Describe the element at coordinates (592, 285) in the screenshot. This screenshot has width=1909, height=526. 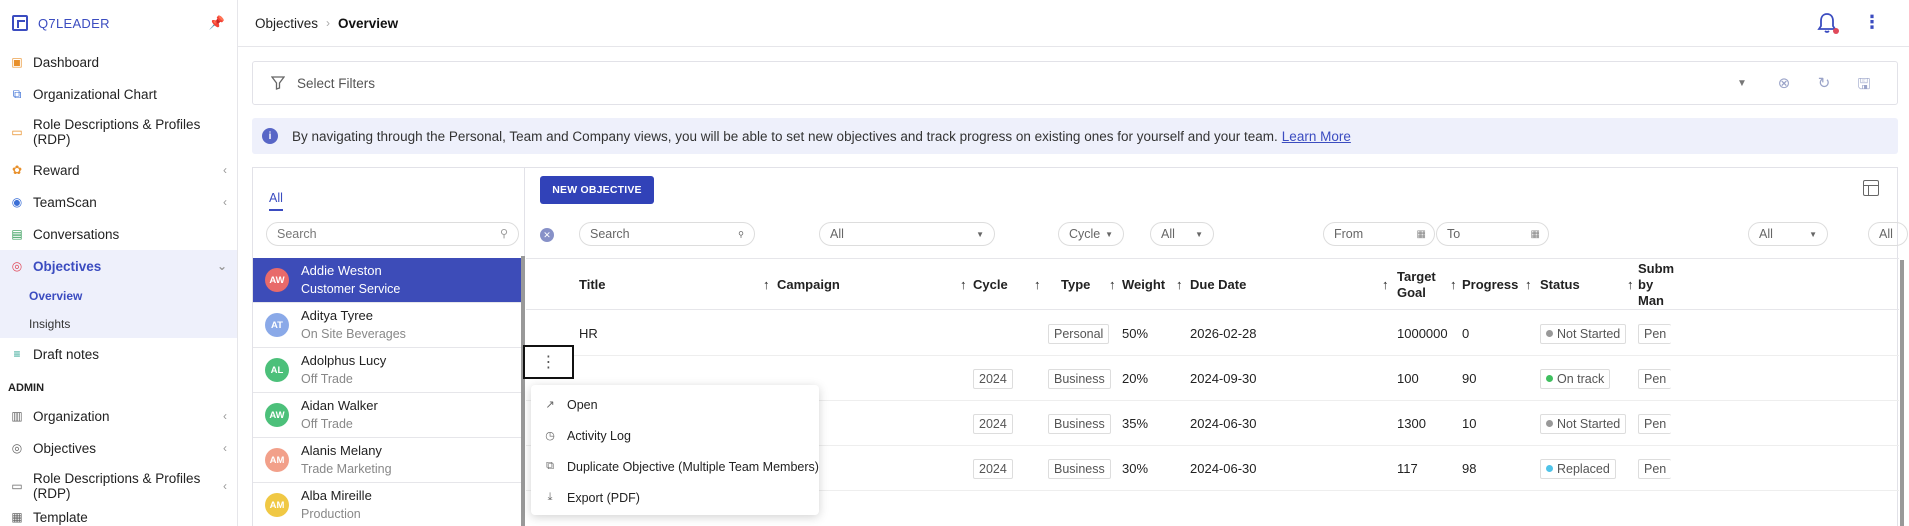
I see `column-title: Title` at that location.